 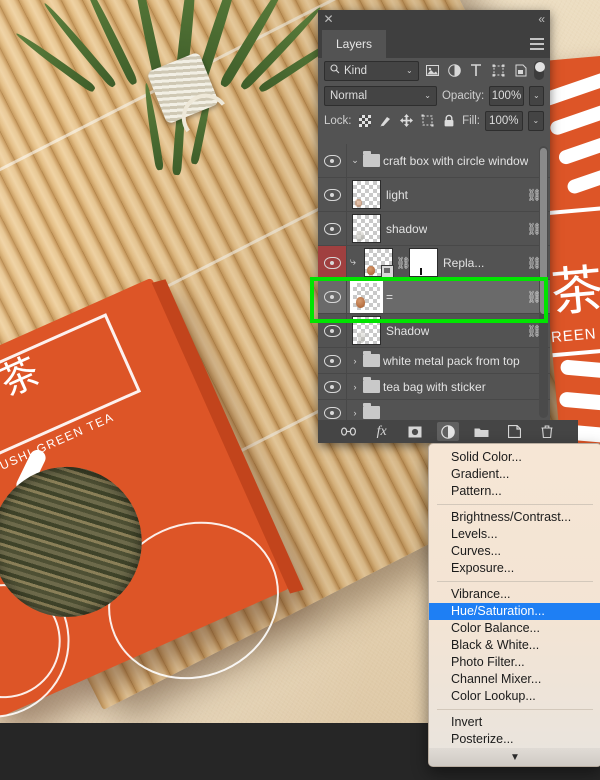 What do you see at coordinates (514, 757) in the screenshot?
I see `menu-scroll-down-icon: ▼` at bounding box center [514, 757].